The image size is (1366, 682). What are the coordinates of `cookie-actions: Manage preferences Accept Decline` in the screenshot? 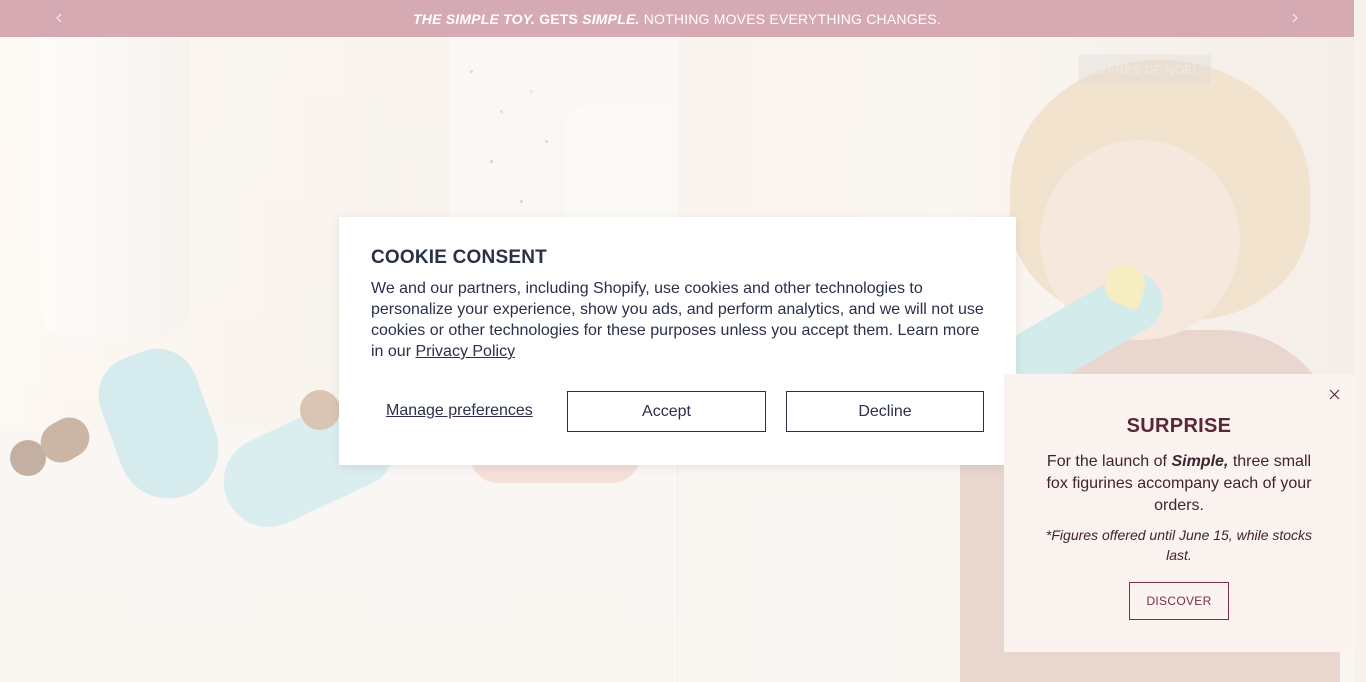 It's located at (677, 411).